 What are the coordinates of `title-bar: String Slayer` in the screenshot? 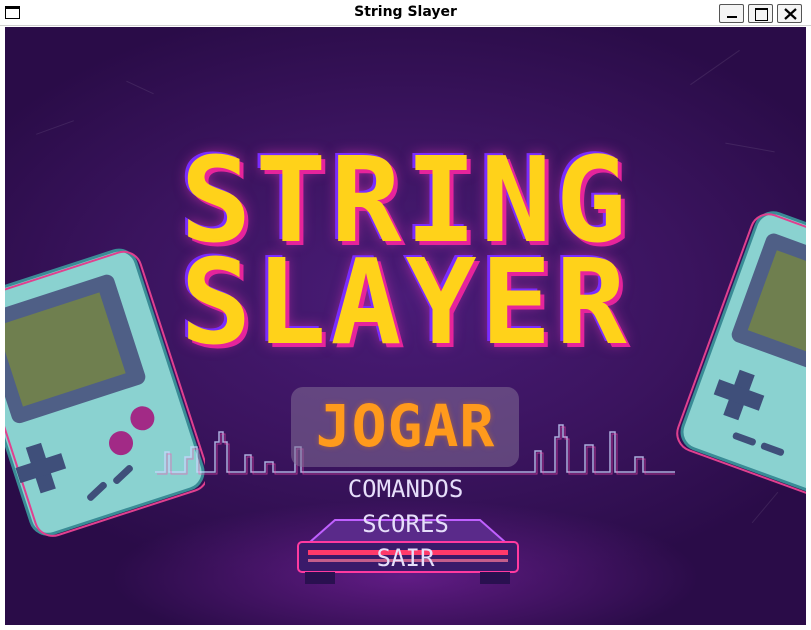 It's located at (405, 13).